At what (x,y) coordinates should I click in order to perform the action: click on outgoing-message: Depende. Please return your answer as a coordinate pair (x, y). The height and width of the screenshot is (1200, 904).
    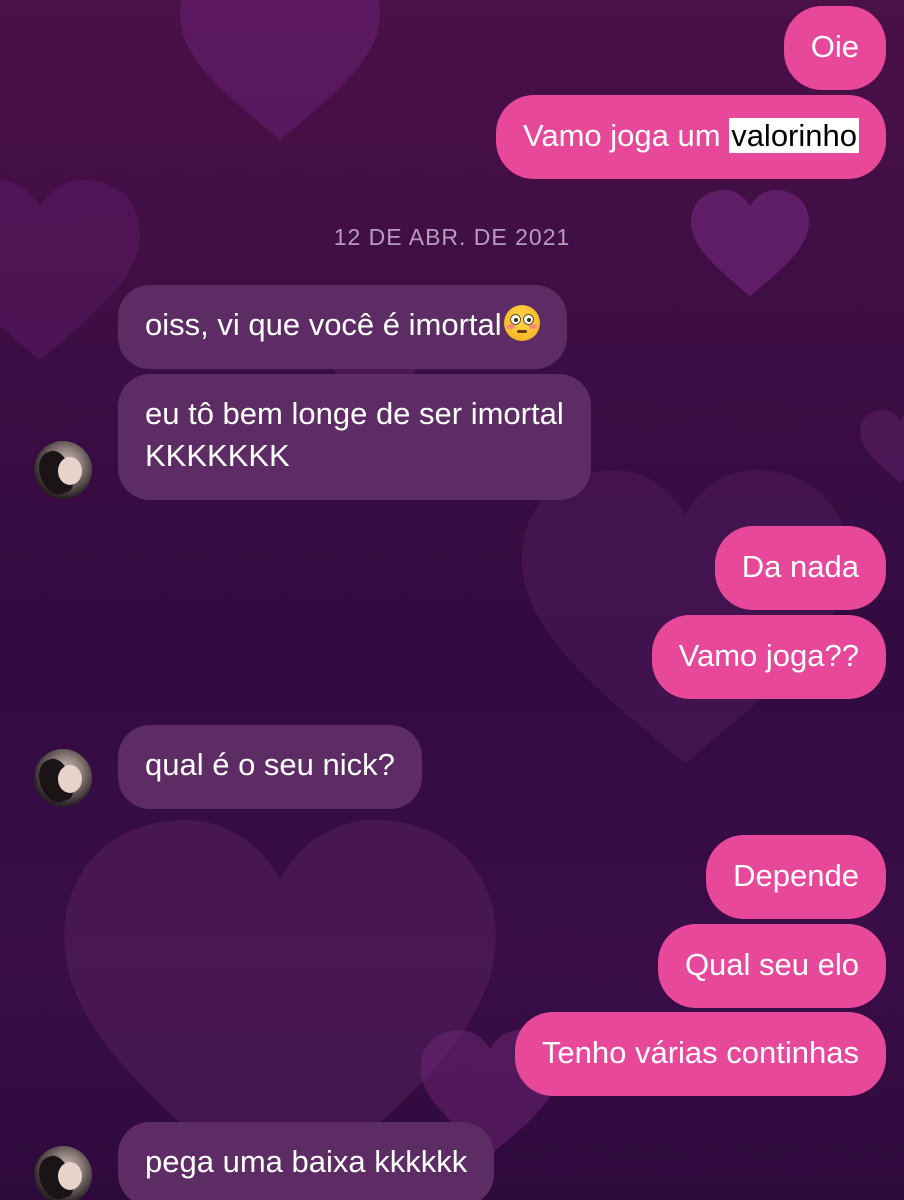
    Looking at the image, I should click on (796, 877).